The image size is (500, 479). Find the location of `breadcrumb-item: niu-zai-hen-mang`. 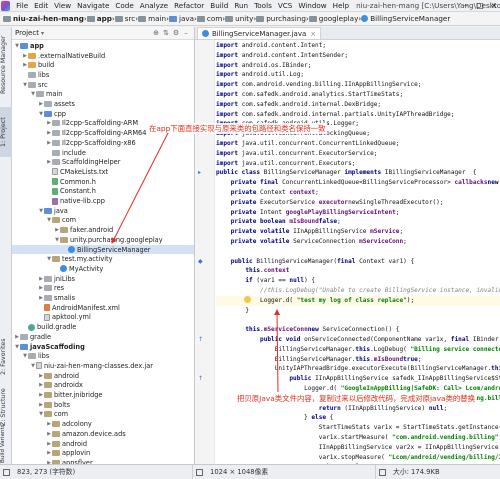

breadcrumb-item: niu-zai-hen-mang is located at coordinates (43, 18).